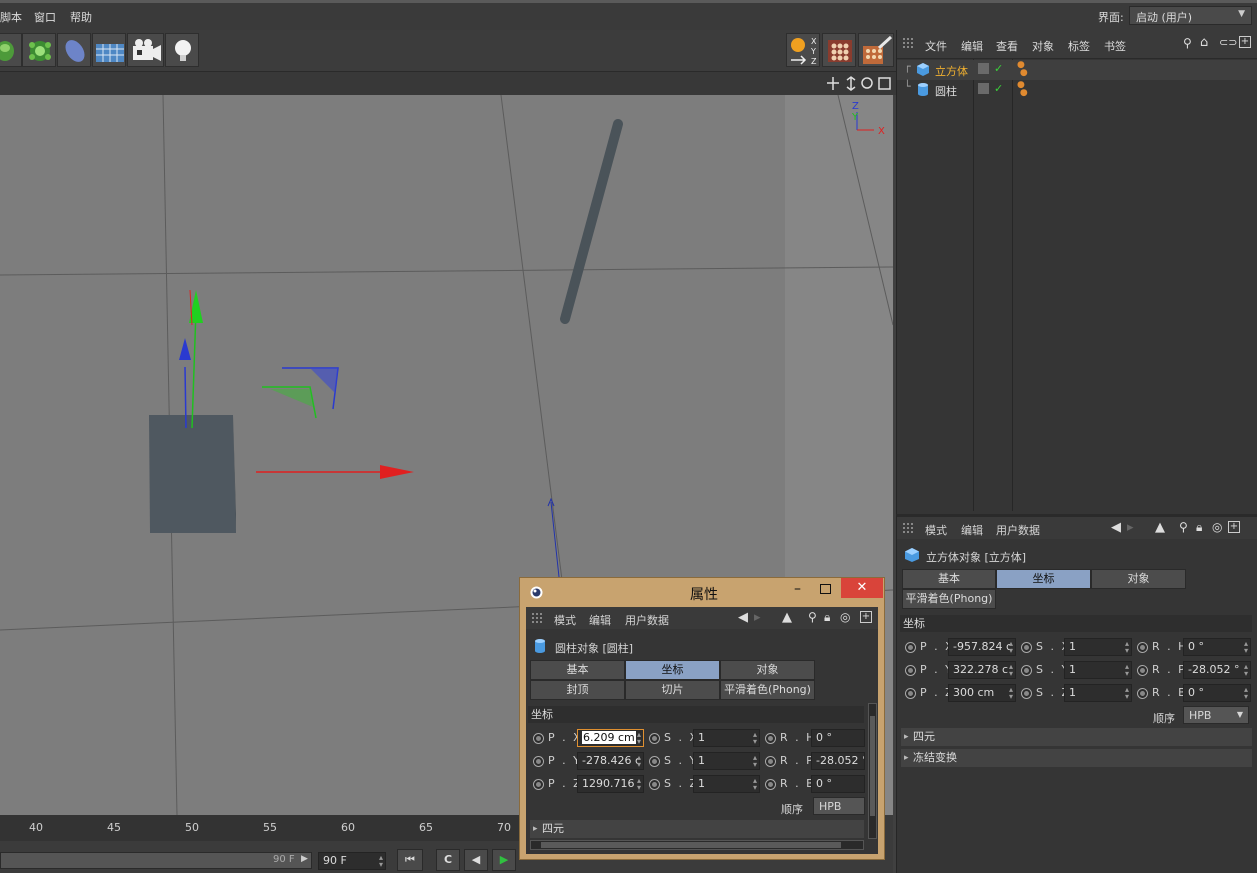  What do you see at coordinates (983, 88) in the screenshot?
I see `layer-swatch` at bounding box center [983, 88].